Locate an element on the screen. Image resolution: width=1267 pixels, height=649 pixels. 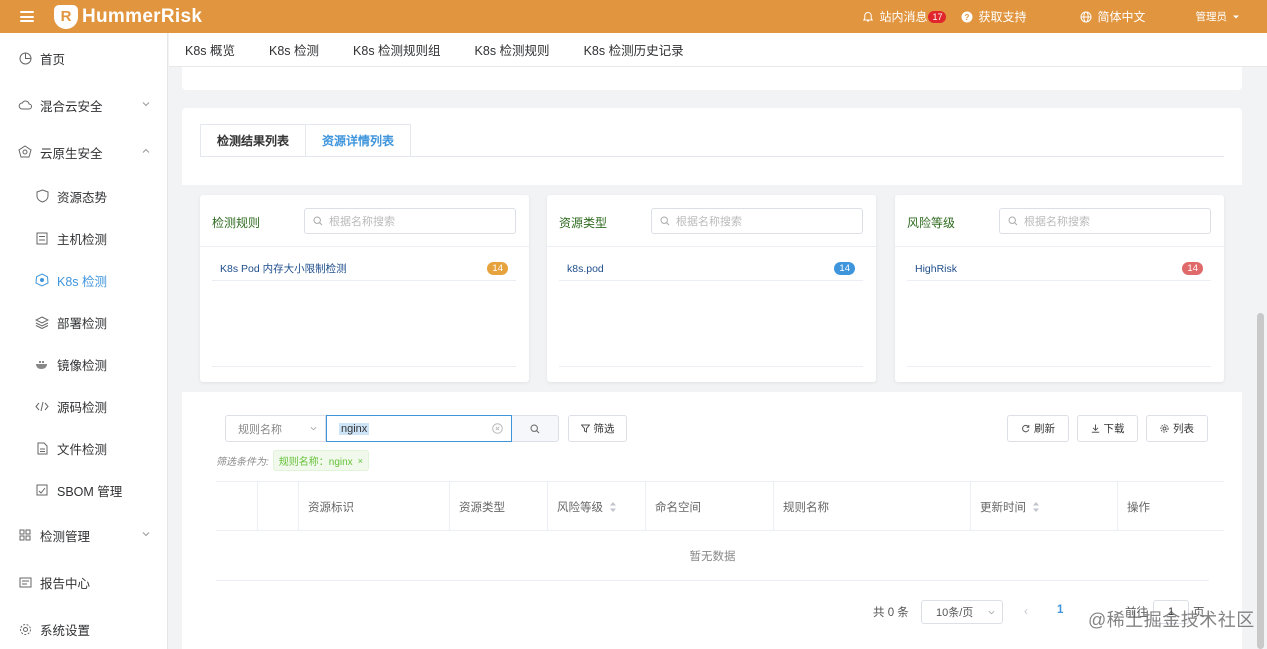
refresh-label: 刷新 is located at coordinates (1044, 429).